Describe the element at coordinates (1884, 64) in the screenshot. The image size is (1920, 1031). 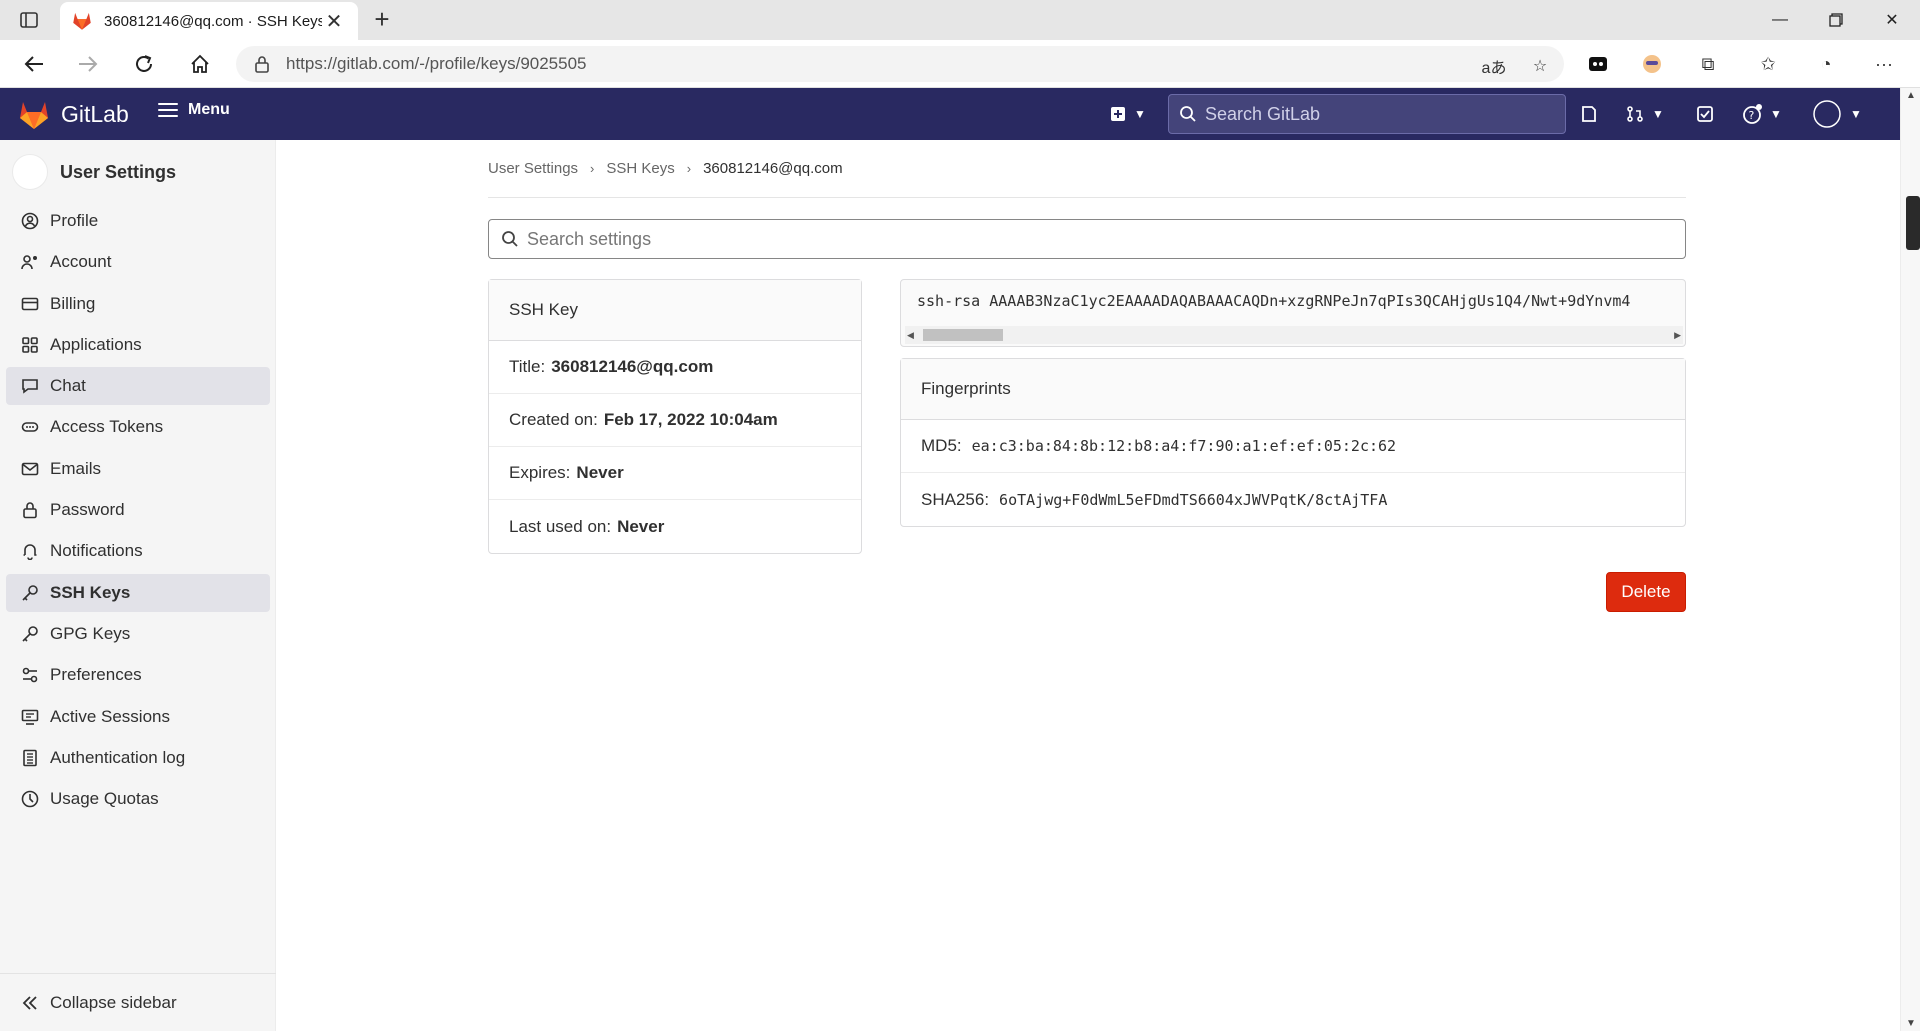
I see `more-options-icon: ···` at that location.